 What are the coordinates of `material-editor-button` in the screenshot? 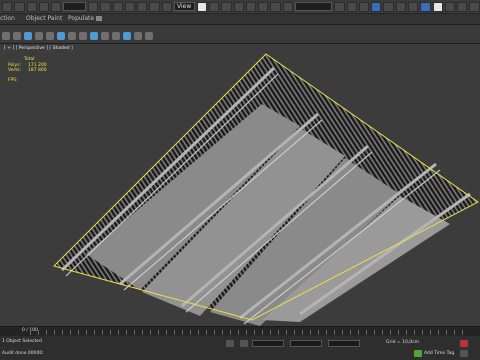 It's located at (413, 6).